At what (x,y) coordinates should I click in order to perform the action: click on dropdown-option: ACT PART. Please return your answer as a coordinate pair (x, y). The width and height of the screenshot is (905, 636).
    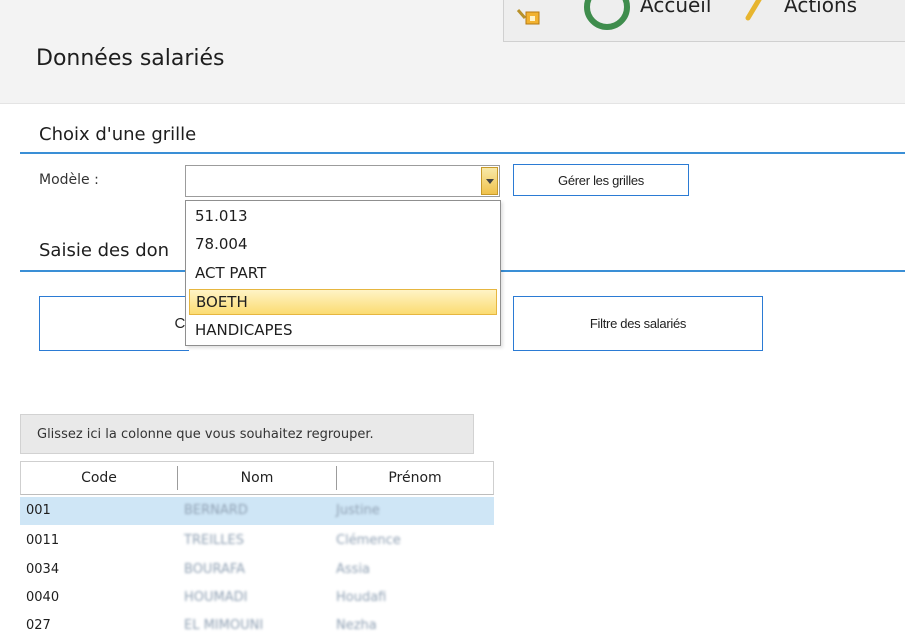
    Looking at the image, I should click on (343, 273).